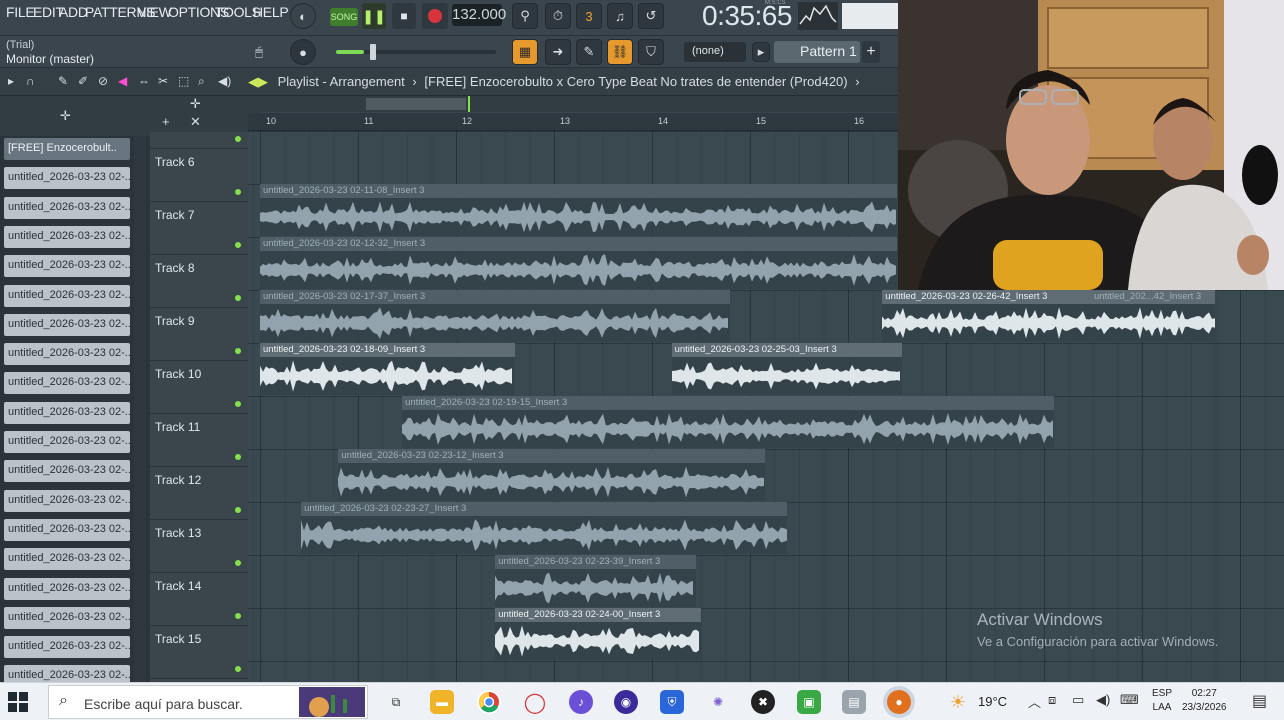 The image size is (1284, 720). What do you see at coordinates (183, 81) in the screenshot?
I see `select-icon: ⬚` at bounding box center [183, 81].